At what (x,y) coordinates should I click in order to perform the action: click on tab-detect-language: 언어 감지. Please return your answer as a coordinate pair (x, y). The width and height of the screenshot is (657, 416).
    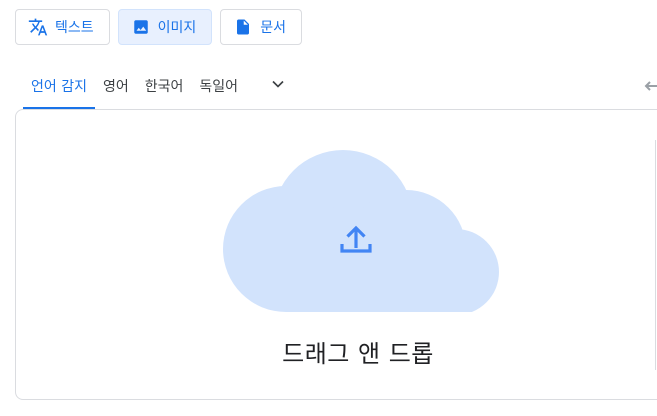
    Looking at the image, I should click on (59, 85).